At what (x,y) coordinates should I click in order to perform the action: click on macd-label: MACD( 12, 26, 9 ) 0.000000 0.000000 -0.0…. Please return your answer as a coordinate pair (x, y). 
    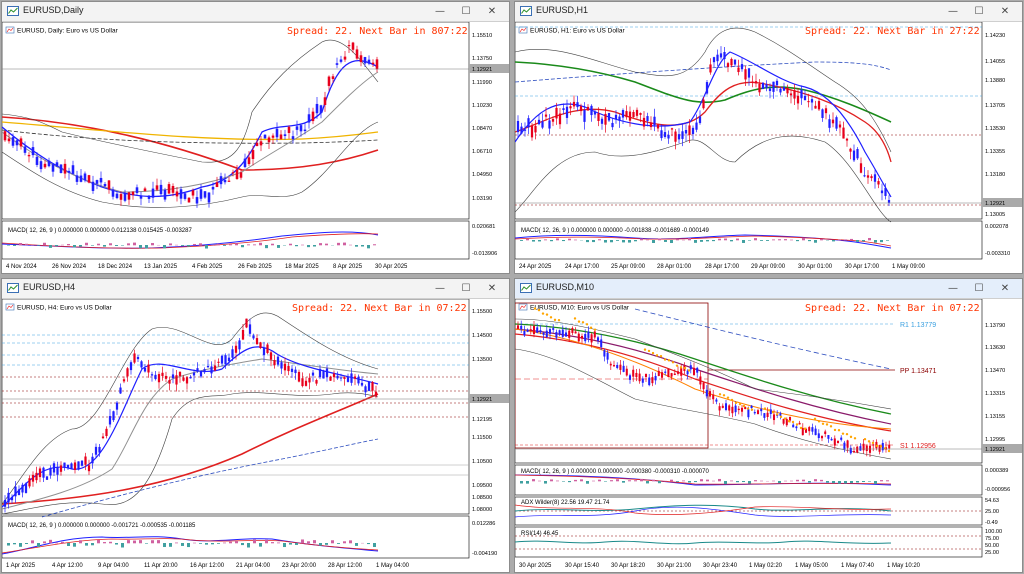
    Looking at the image, I should click on (615, 231).